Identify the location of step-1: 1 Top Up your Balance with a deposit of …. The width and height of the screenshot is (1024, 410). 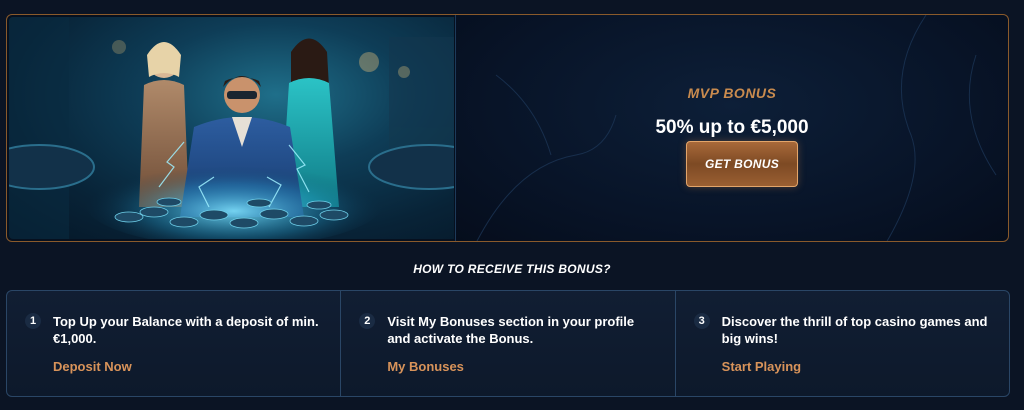
(173, 343).